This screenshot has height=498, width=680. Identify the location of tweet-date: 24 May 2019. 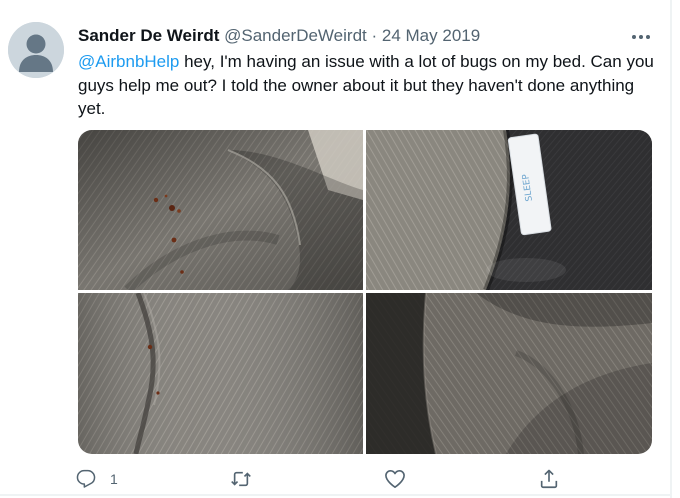
(431, 35).